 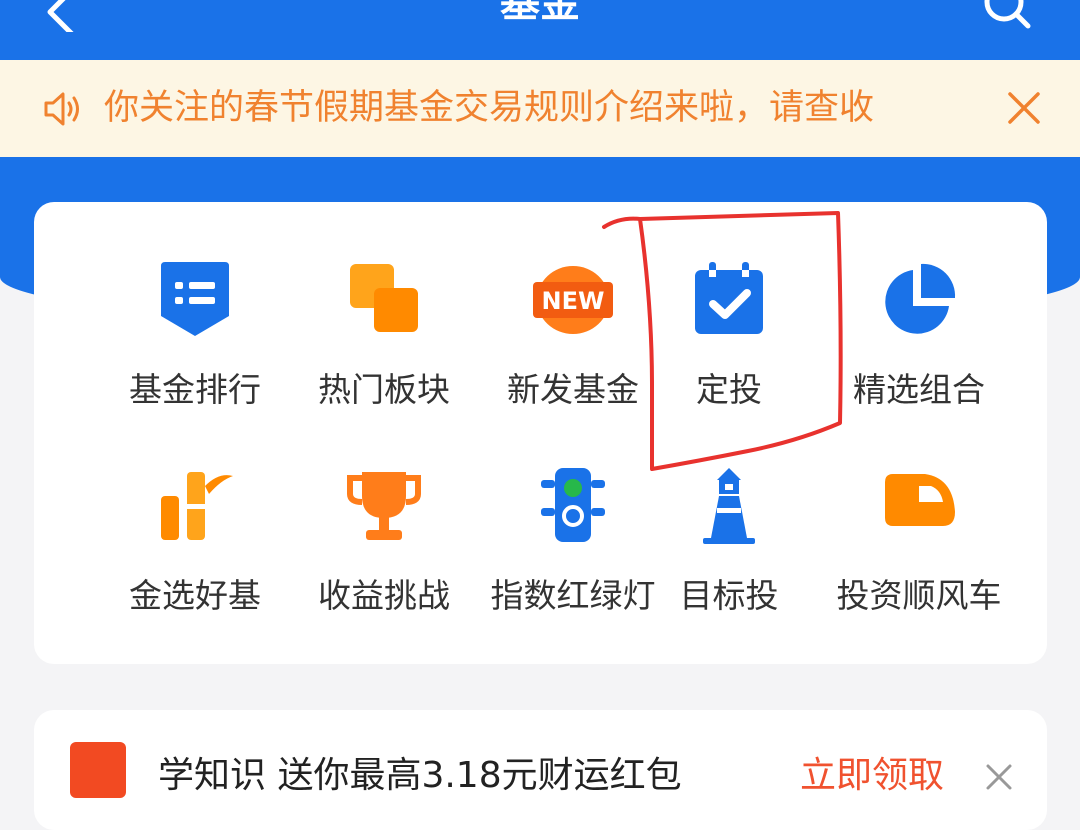 I want to click on entry-return-challenge: 收益挑战, so click(x=384, y=556).